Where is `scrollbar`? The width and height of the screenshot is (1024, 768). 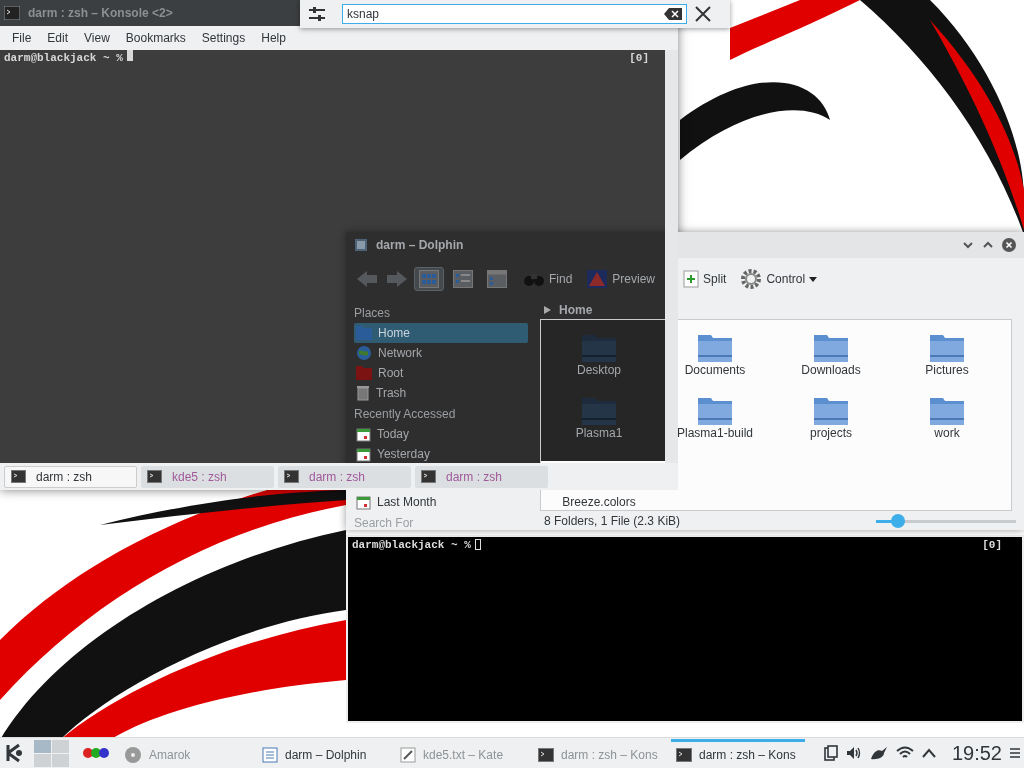 scrollbar is located at coordinates (671, 256).